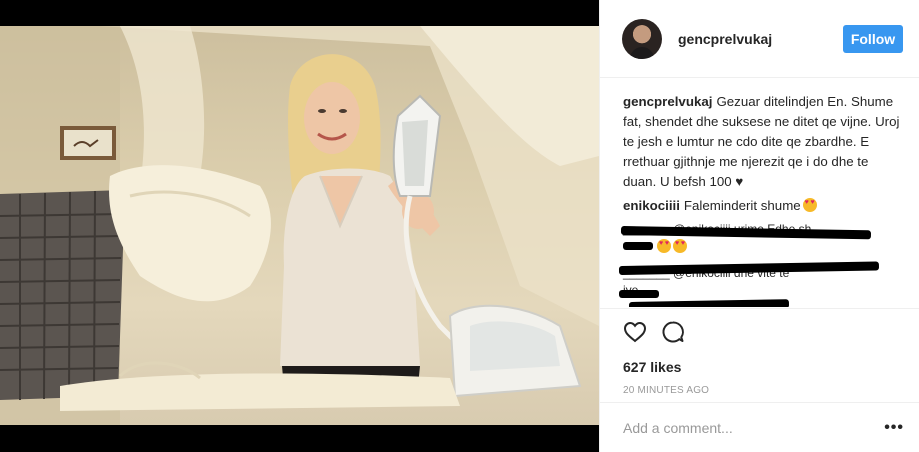 Image resolution: width=919 pixels, height=452 pixels. What do you see at coordinates (873, 38) in the screenshot?
I see `follow-button: Follow` at bounding box center [873, 38].